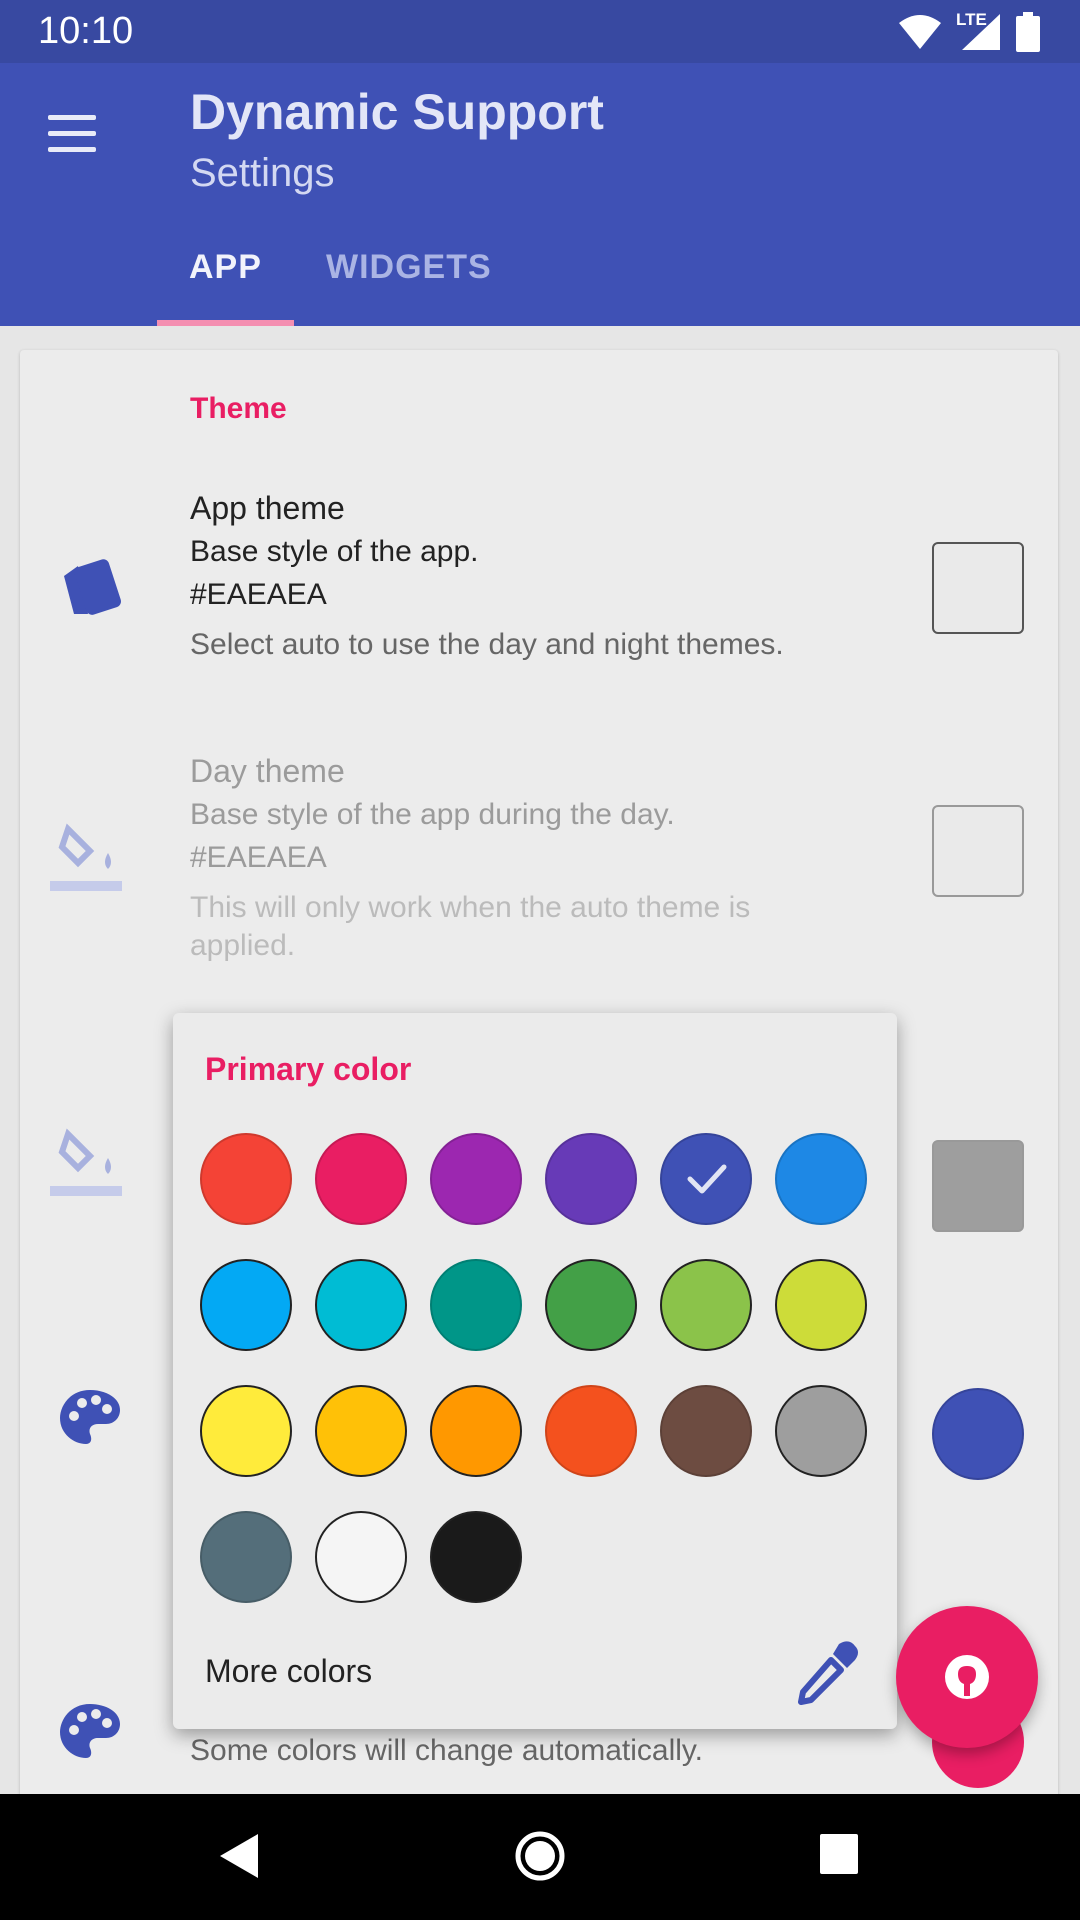 The image size is (1080, 1920). I want to click on status-time: 10:10, so click(86, 31).